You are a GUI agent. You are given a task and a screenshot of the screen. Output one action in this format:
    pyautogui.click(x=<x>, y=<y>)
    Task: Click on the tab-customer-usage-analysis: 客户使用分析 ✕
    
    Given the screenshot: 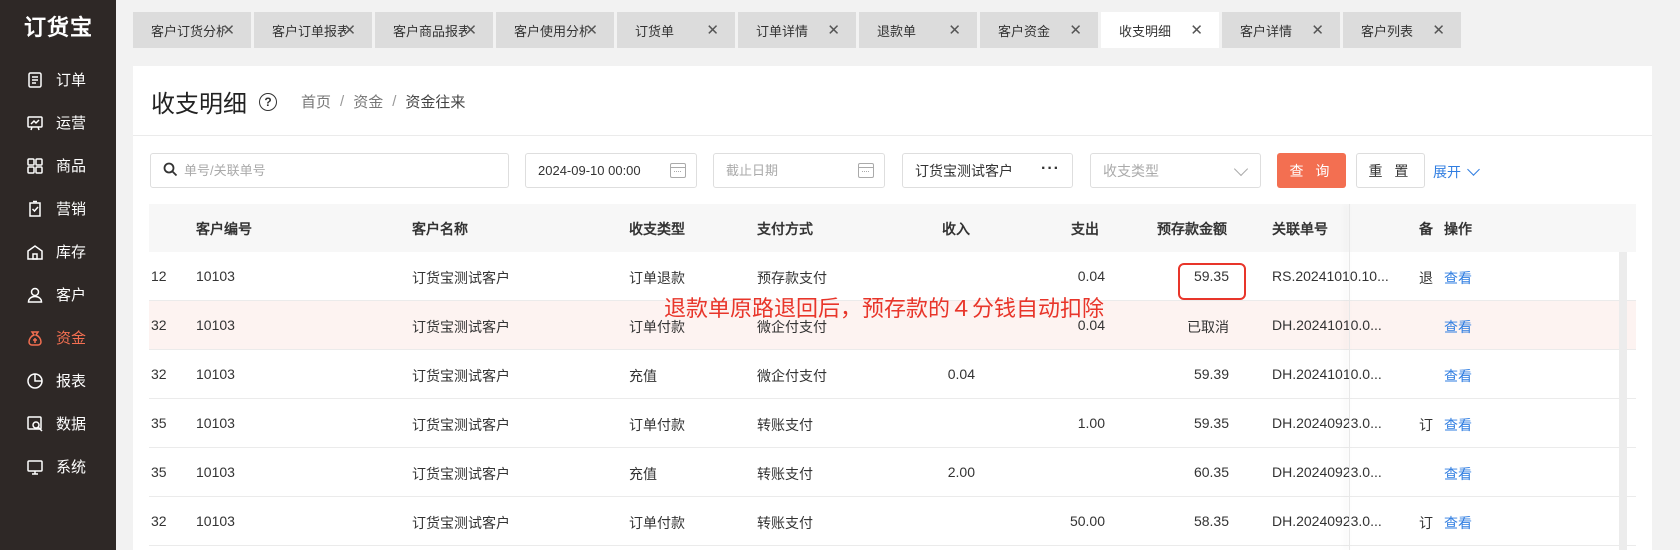 What is the action you would take?
    pyautogui.click(x=555, y=30)
    